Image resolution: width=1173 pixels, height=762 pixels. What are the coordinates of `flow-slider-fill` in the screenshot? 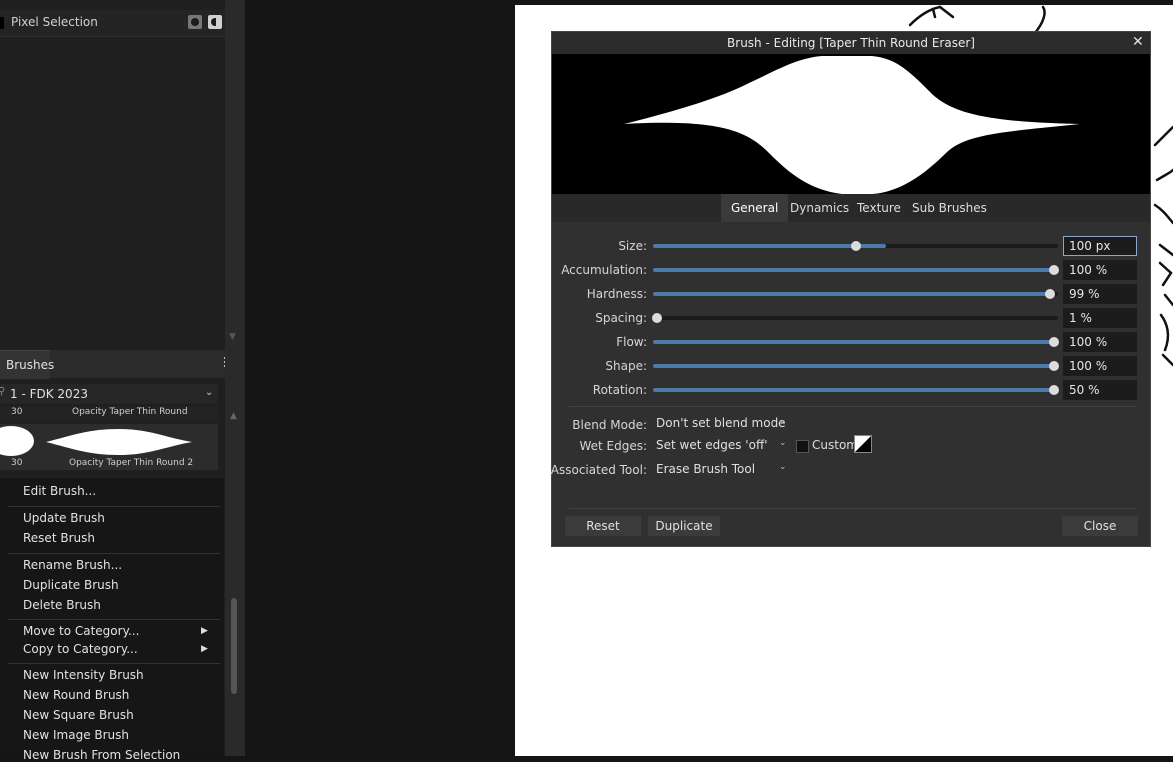 It's located at (853, 342).